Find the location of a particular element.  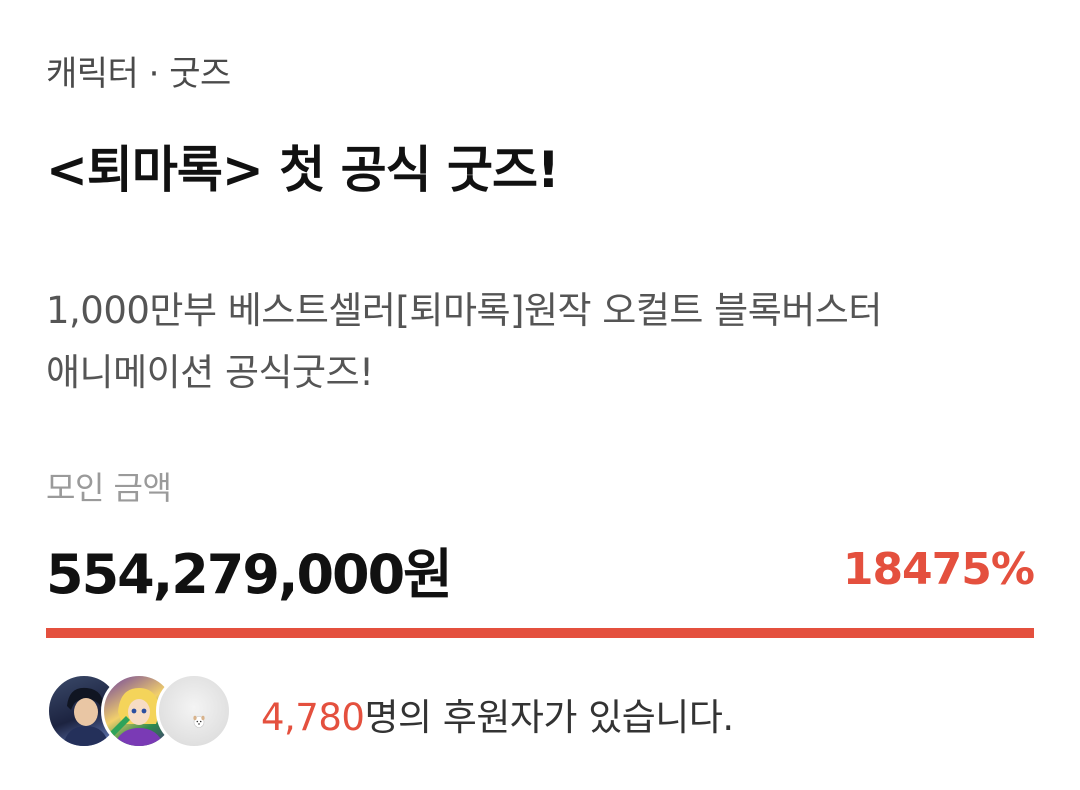

backers-summary: 4,780명의 후원자가 있습니다. is located at coordinates (497, 714).